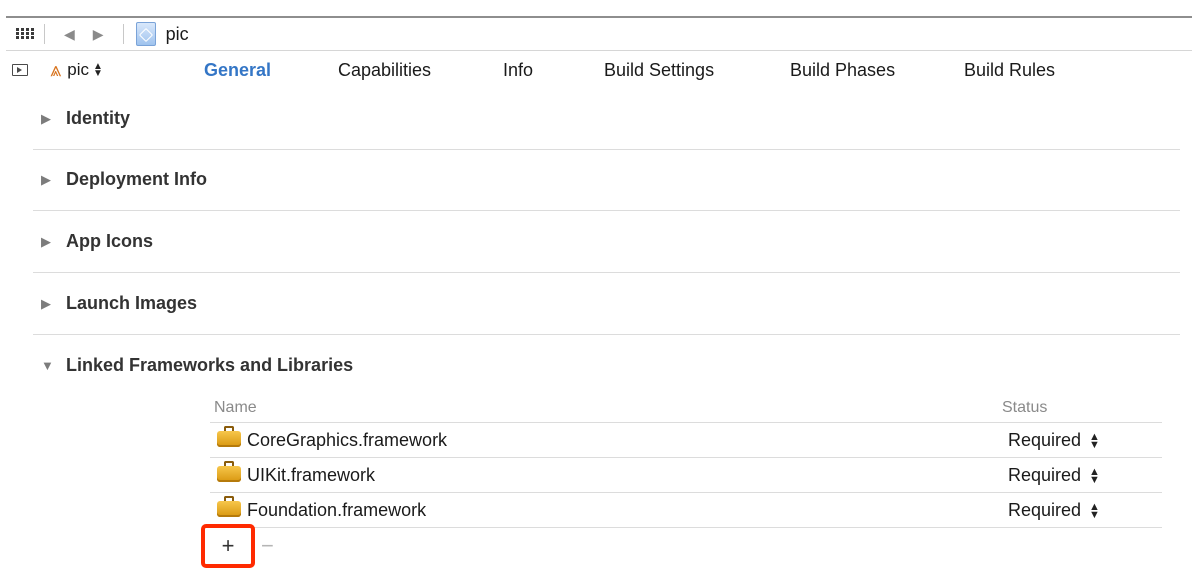 Image resolution: width=1192 pixels, height=570 pixels. What do you see at coordinates (599, 34) in the screenshot?
I see `jump-bar: ◀ ▶ pic` at bounding box center [599, 34].